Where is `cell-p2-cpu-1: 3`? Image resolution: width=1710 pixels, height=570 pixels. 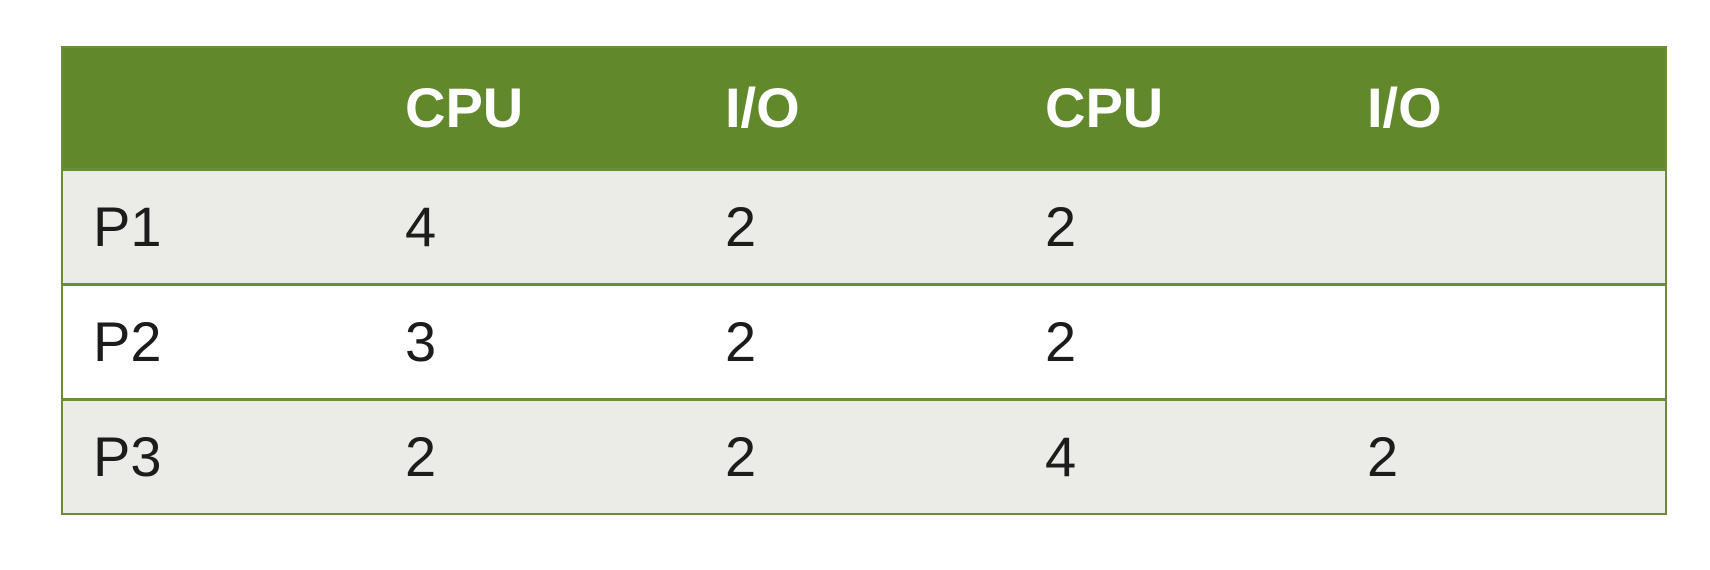
cell-p2-cpu-1: 3 is located at coordinates (565, 340).